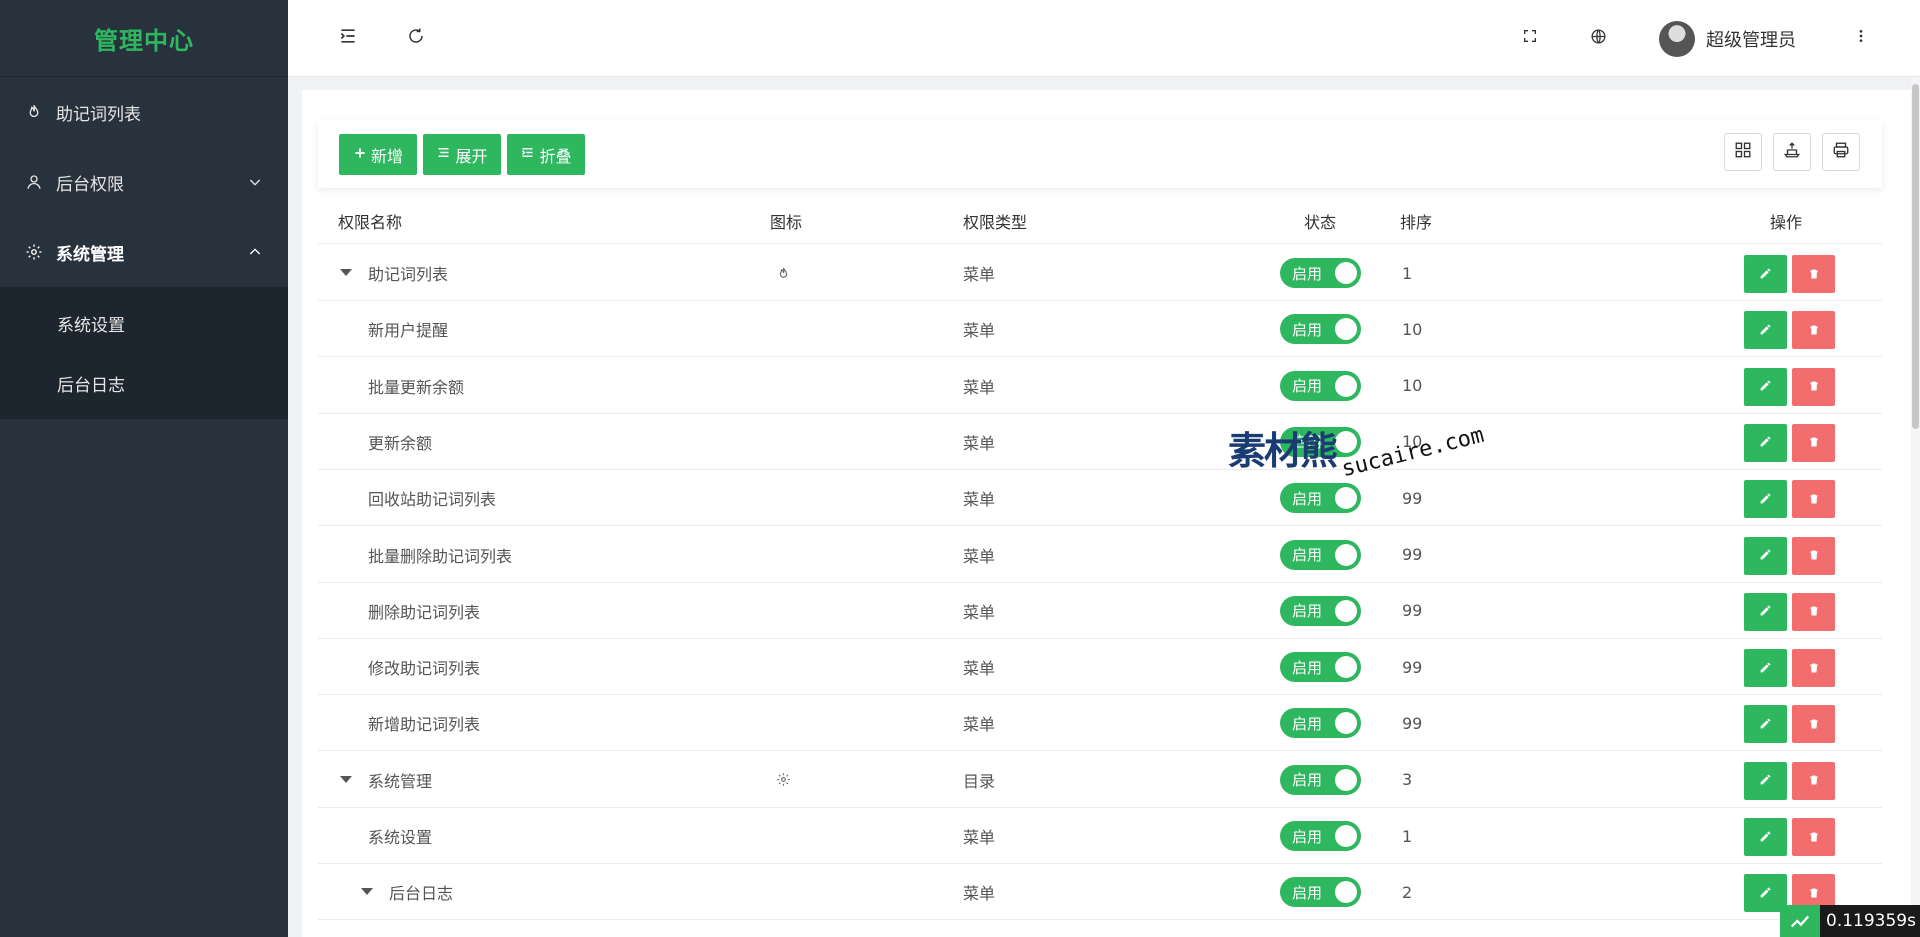  Describe the element at coordinates (1416, 221) in the screenshot. I see `column-header-order: 排序` at that location.